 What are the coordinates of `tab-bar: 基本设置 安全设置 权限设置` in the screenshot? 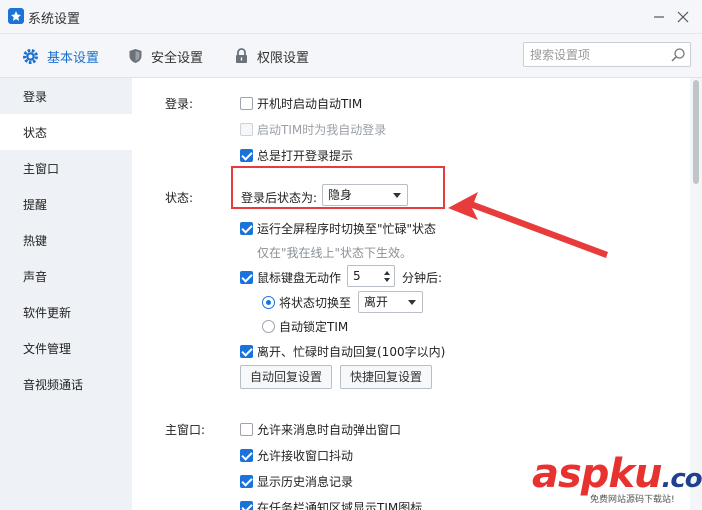 It's located at (351, 56).